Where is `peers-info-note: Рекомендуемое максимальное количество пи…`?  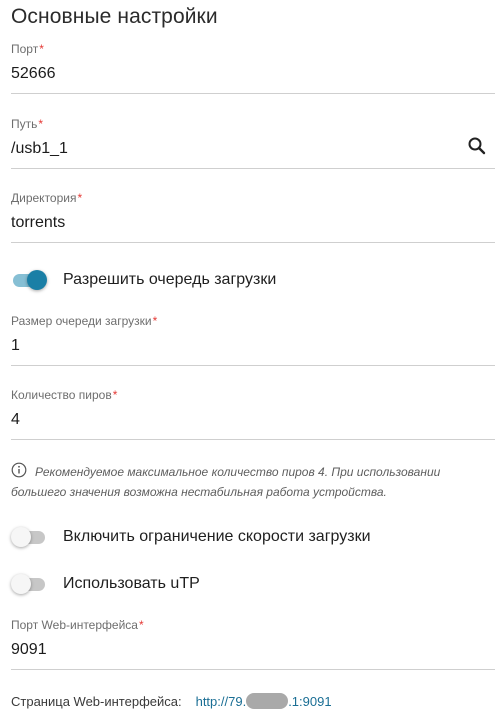
peers-info-note: Рекомендуемое максимальное количество пи… is located at coordinates (253, 482).